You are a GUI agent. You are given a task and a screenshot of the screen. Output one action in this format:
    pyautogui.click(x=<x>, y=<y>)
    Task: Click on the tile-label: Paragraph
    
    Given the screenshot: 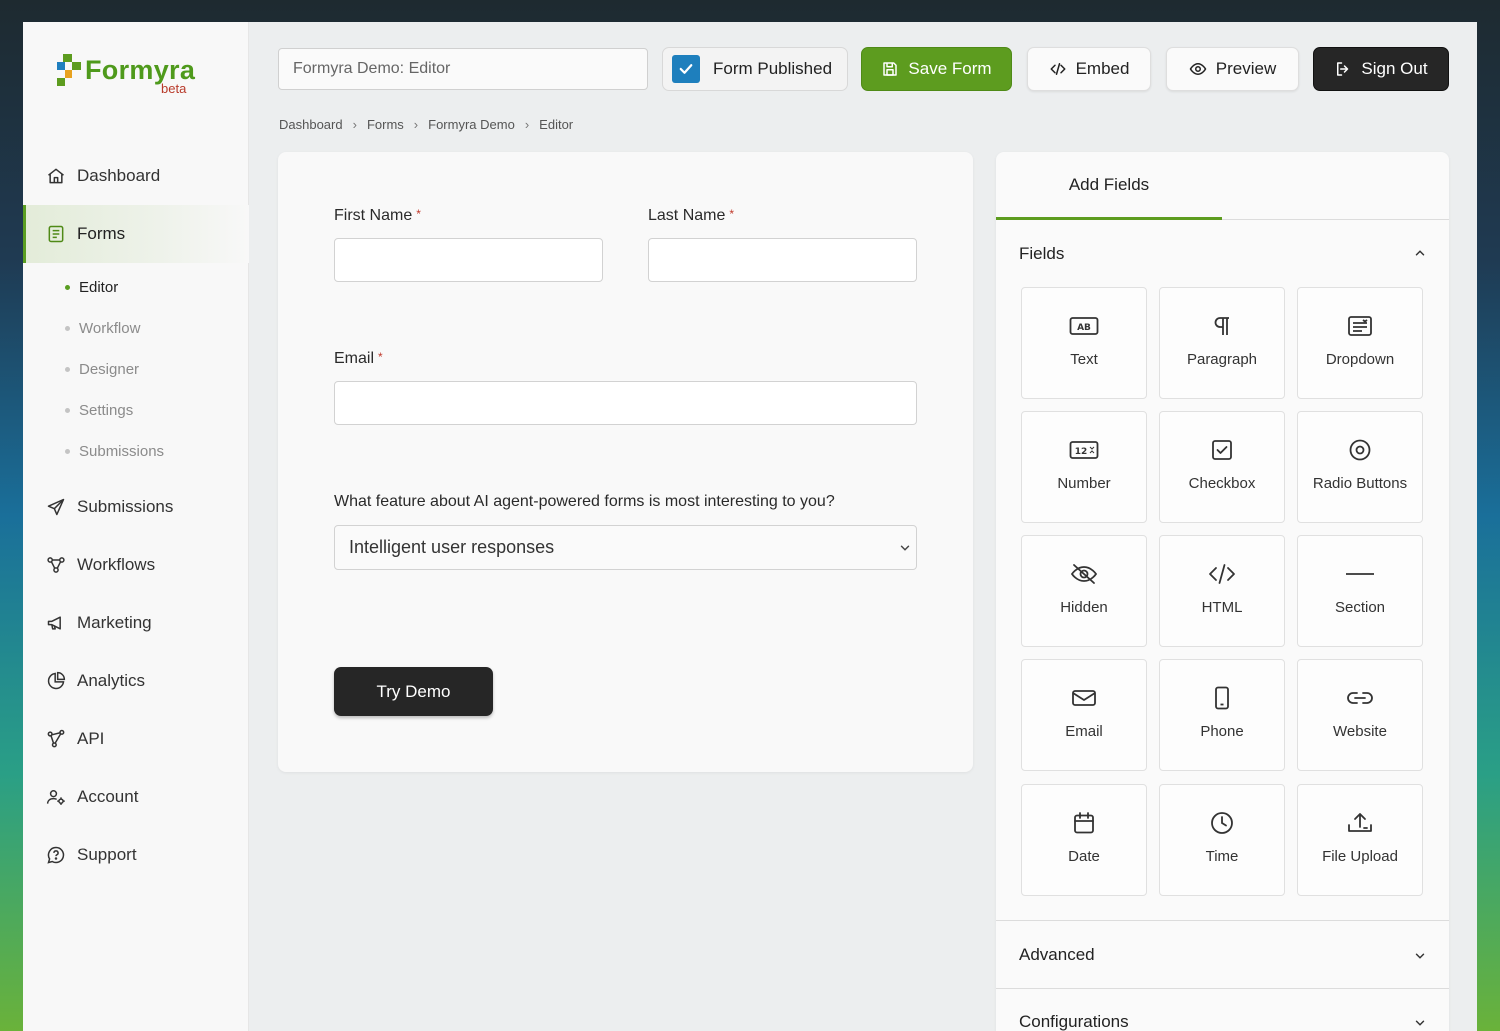 What is the action you would take?
    pyautogui.click(x=1222, y=359)
    